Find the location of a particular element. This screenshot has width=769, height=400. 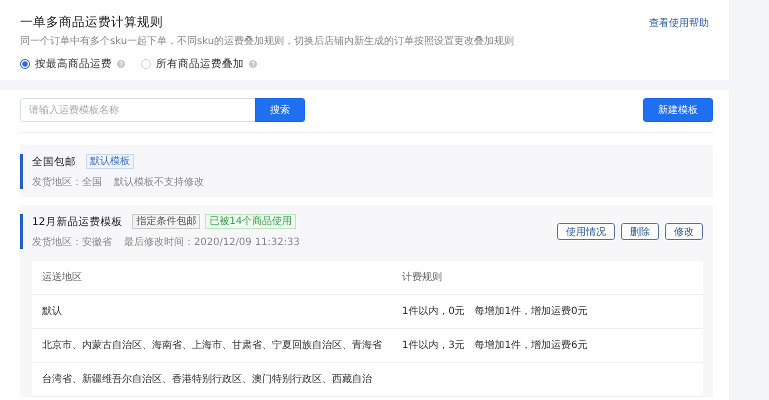

search-field: 请输入运费模板名称 is located at coordinates (137, 110).